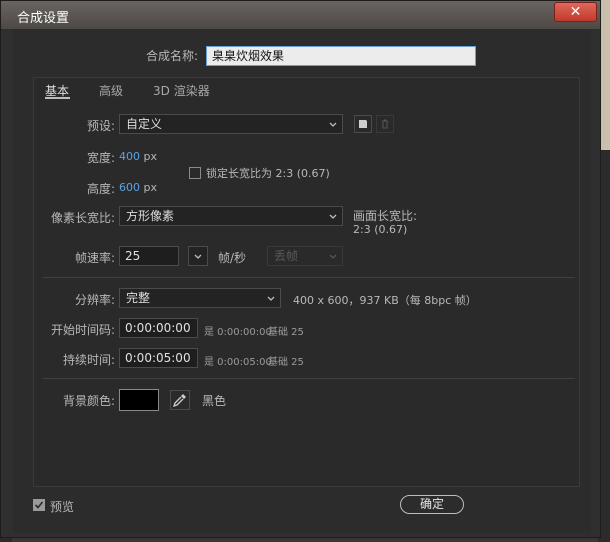 Image resolution: width=610 pixels, height=542 pixels. I want to click on duration-note: 是 0:00:05:00, so click(238, 362).